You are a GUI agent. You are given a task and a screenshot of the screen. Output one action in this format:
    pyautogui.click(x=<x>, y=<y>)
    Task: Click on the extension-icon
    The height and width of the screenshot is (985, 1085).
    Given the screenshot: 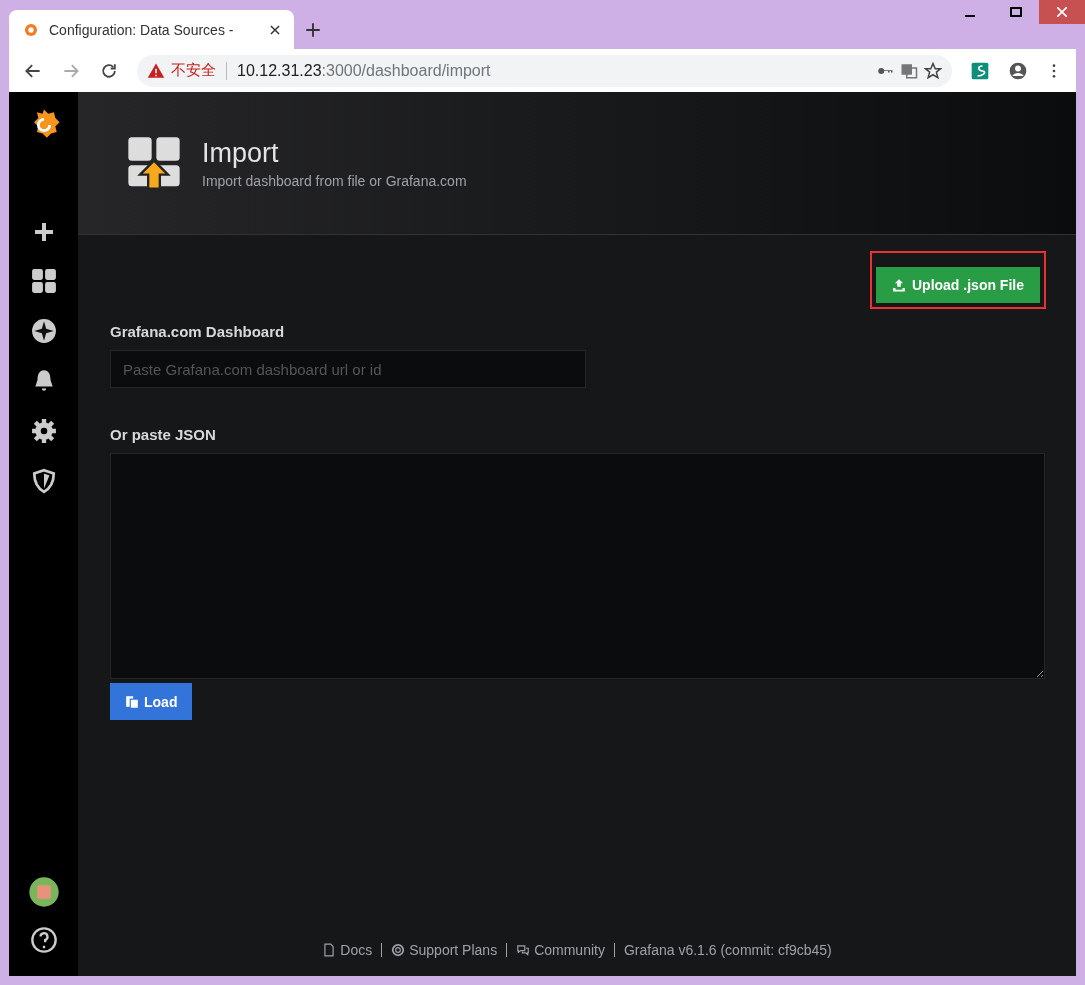 What is the action you would take?
    pyautogui.click(x=980, y=70)
    